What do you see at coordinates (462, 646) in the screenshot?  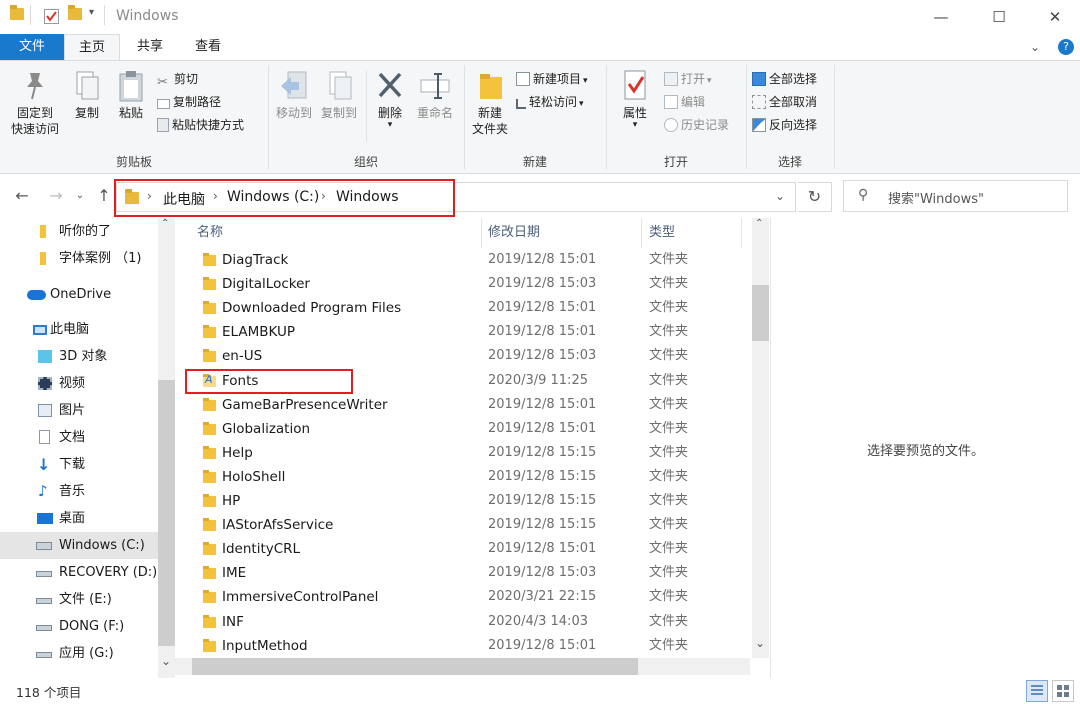 I see `file-row: InputMethod 2019/12/8 15:01 文件夹` at bounding box center [462, 646].